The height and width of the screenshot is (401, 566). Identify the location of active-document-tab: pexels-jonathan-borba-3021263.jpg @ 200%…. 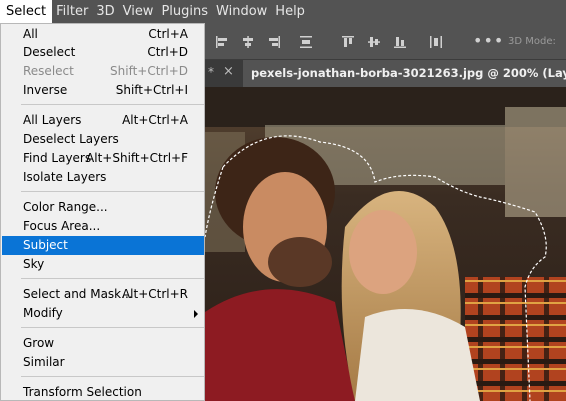
(404, 73).